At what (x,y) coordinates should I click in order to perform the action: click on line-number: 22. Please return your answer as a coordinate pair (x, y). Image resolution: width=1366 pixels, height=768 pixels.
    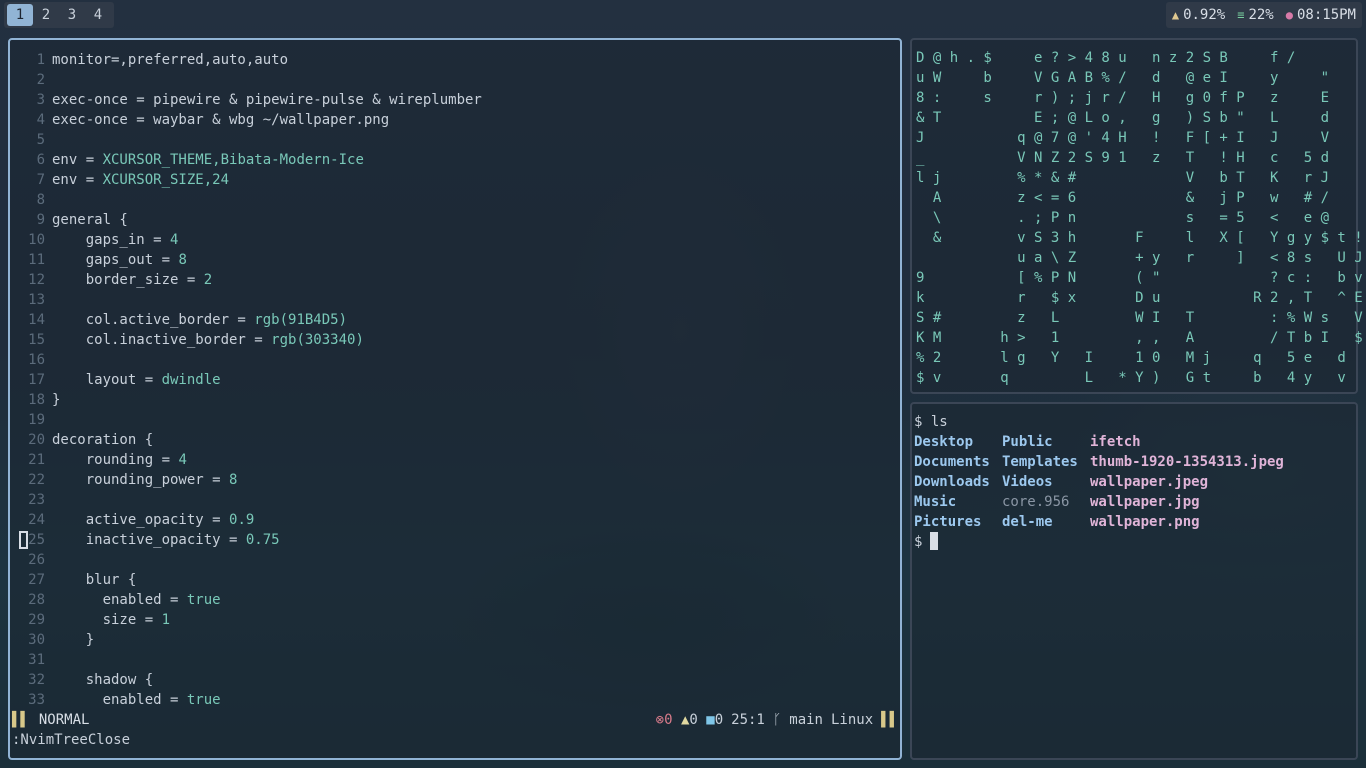
    Looking at the image, I should click on (36, 480).